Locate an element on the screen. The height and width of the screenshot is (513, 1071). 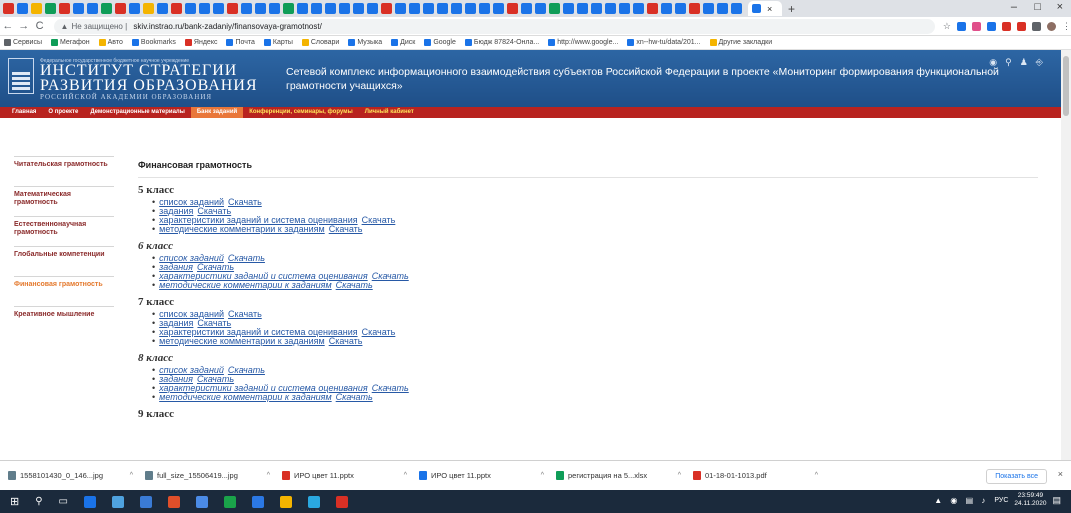
download-item: регистрация на 5...xlsx ^ is located at coordinates (624, 475).